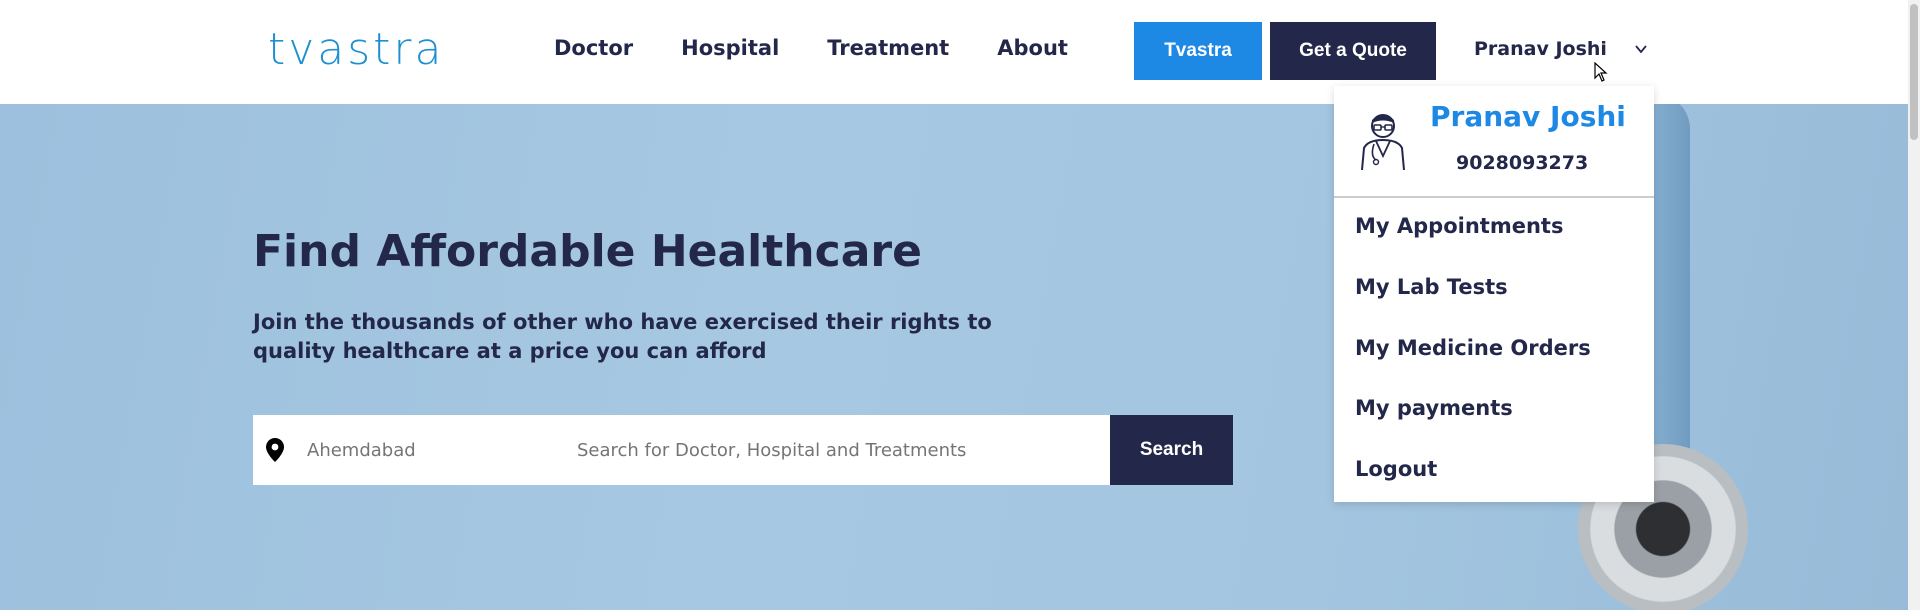 Image resolution: width=1920 pixels, height=610 pixels. What do you see at coordinates (1431, 287) in the screenshot?
I see `menu-item-my-lab-tests: My Lab Tests` at bounding box center [1431, 287].